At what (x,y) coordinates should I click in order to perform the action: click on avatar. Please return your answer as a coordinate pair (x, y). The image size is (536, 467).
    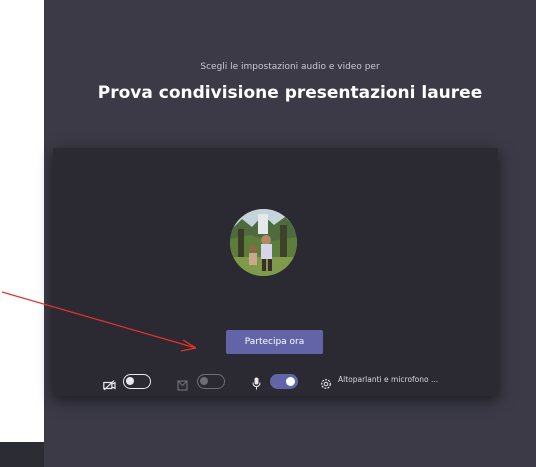
    Looking at the image, I should click on (263, 242).